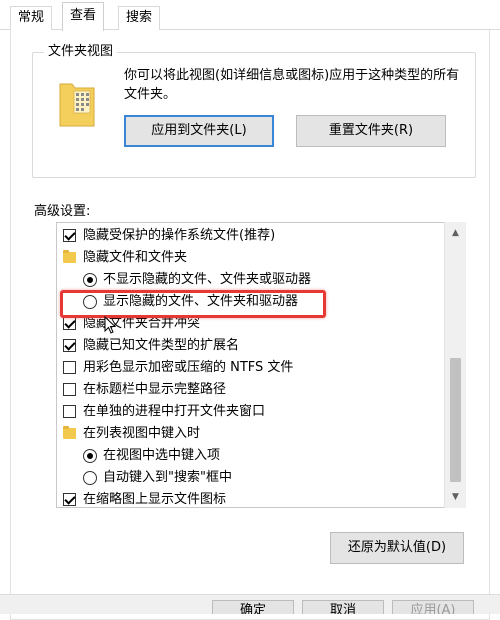 Image resolution: width=500 pixels, height=620 pixels. Describe the element at coordinates (81, 52) in the screenshot. I see `folder-views-title: 文件夹视图` at that location.